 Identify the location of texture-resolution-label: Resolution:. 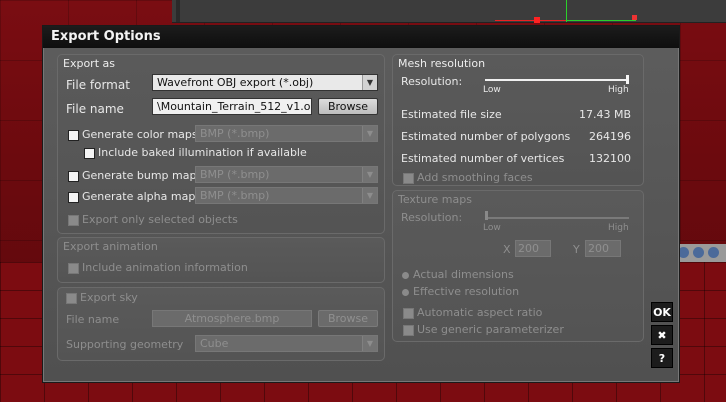
(432, 217).